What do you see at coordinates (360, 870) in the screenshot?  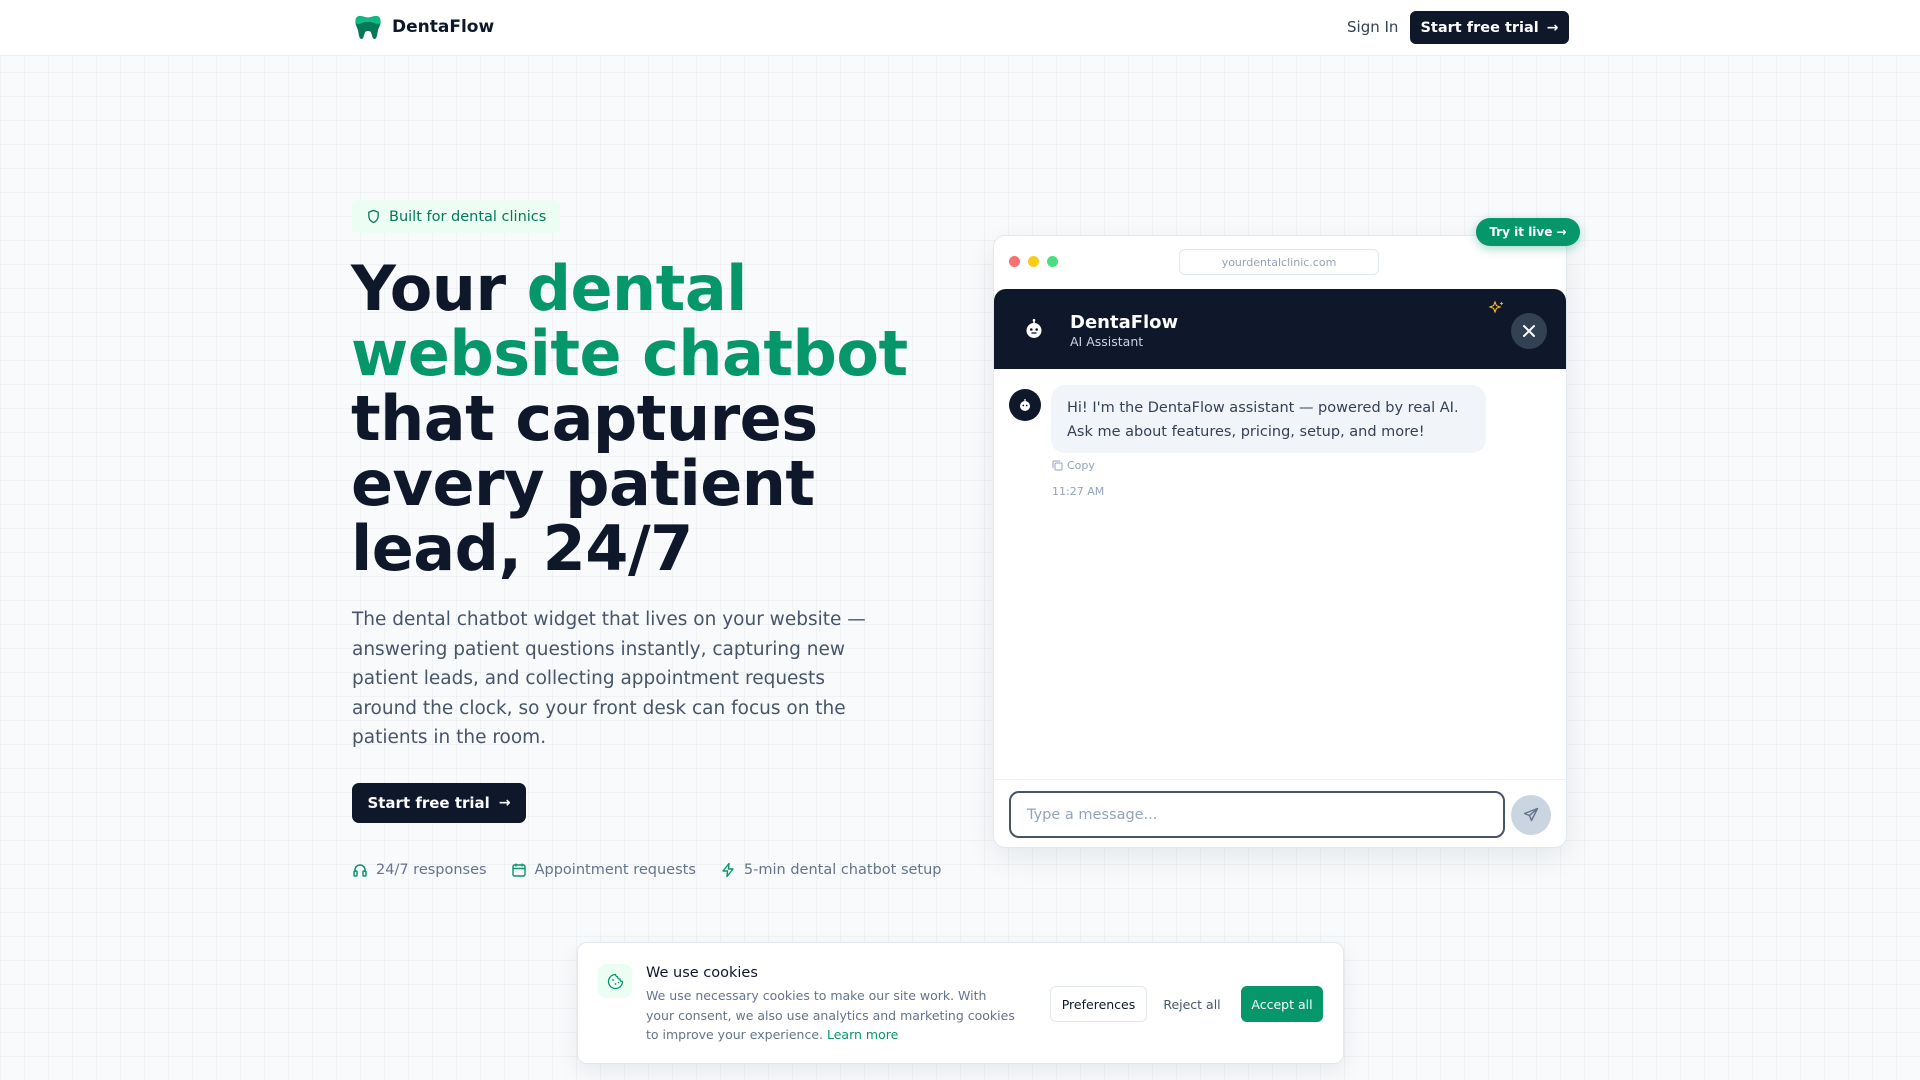 I see `headset-icon` at bounding box center [360, 870].